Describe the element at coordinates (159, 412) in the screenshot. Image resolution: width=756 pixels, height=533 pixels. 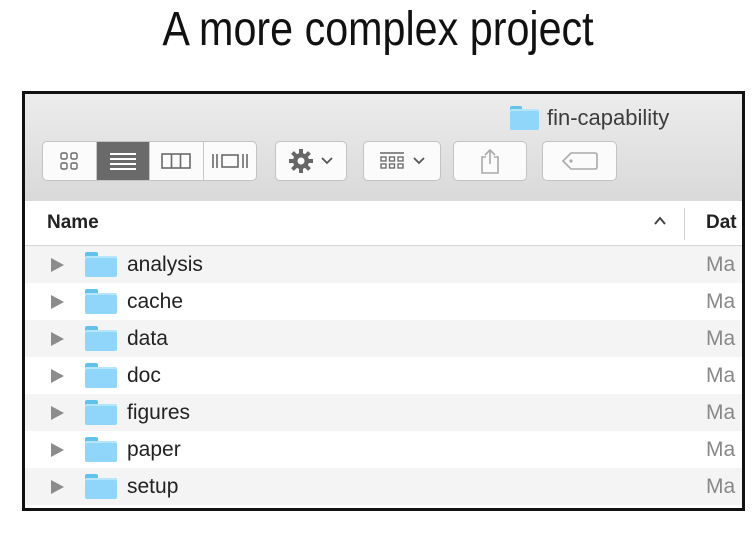
I see `file-name: figures` at that location.